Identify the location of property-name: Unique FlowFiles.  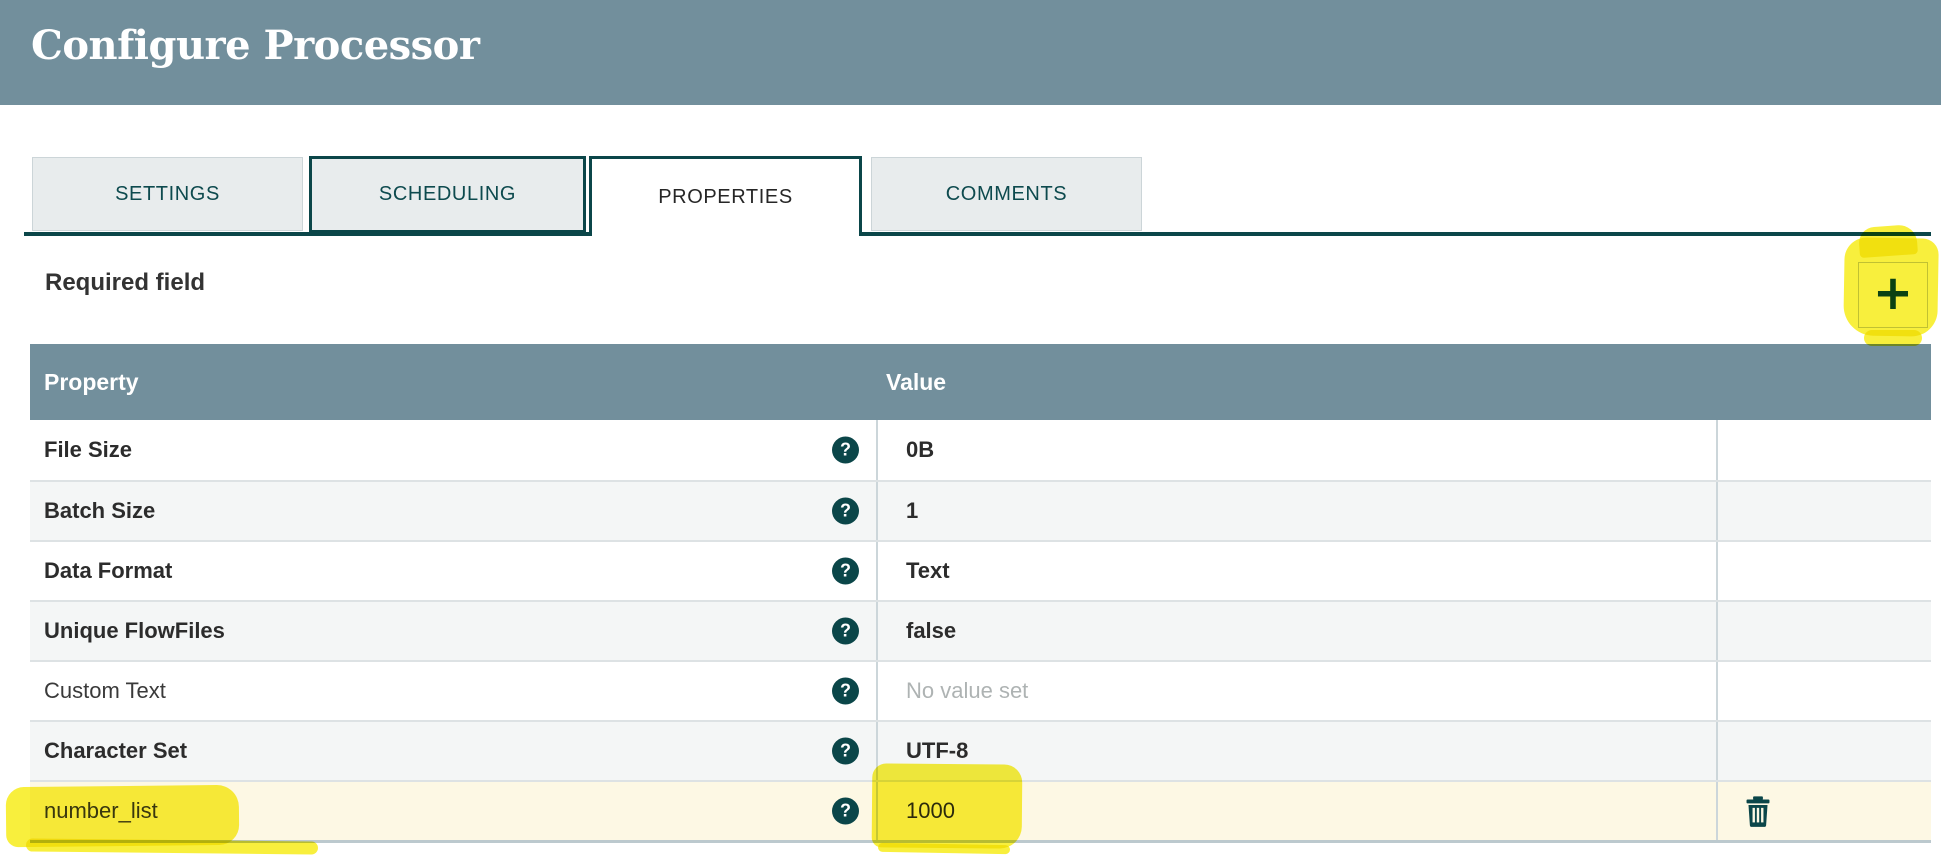
(134, 630).